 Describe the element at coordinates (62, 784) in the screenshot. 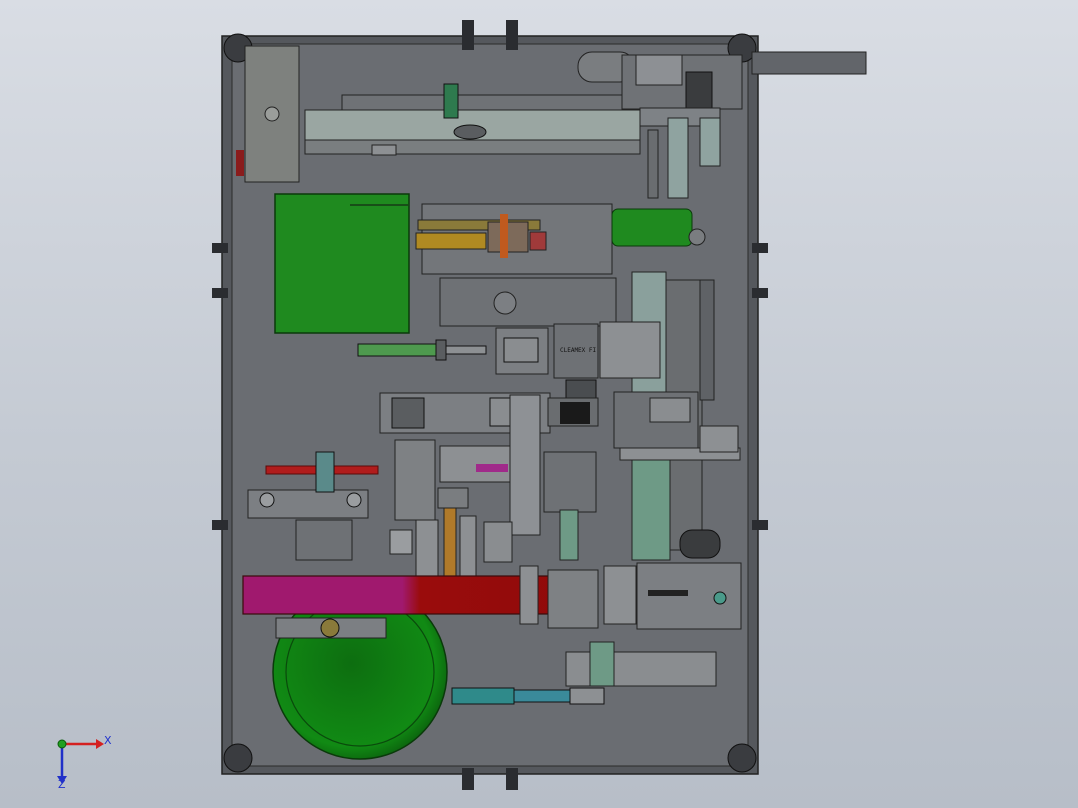

I see `z-axis-label: Z` at that location.